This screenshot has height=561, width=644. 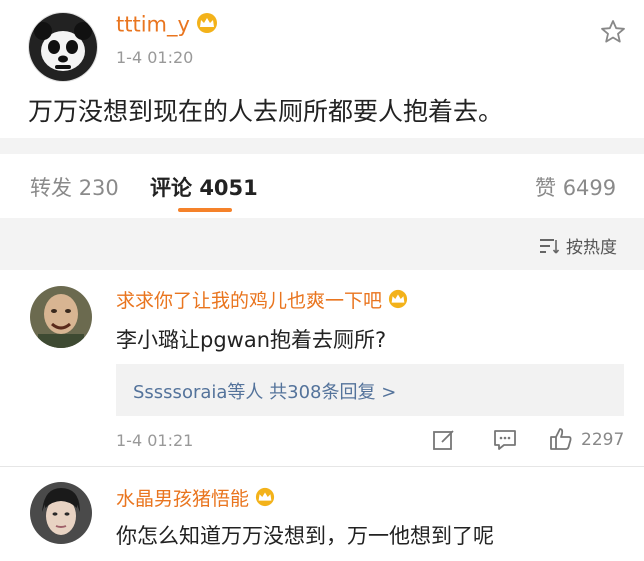 I want to click on replies-box: Sssssoraia等人 共308条回复 >, so click(x=370, y=390).